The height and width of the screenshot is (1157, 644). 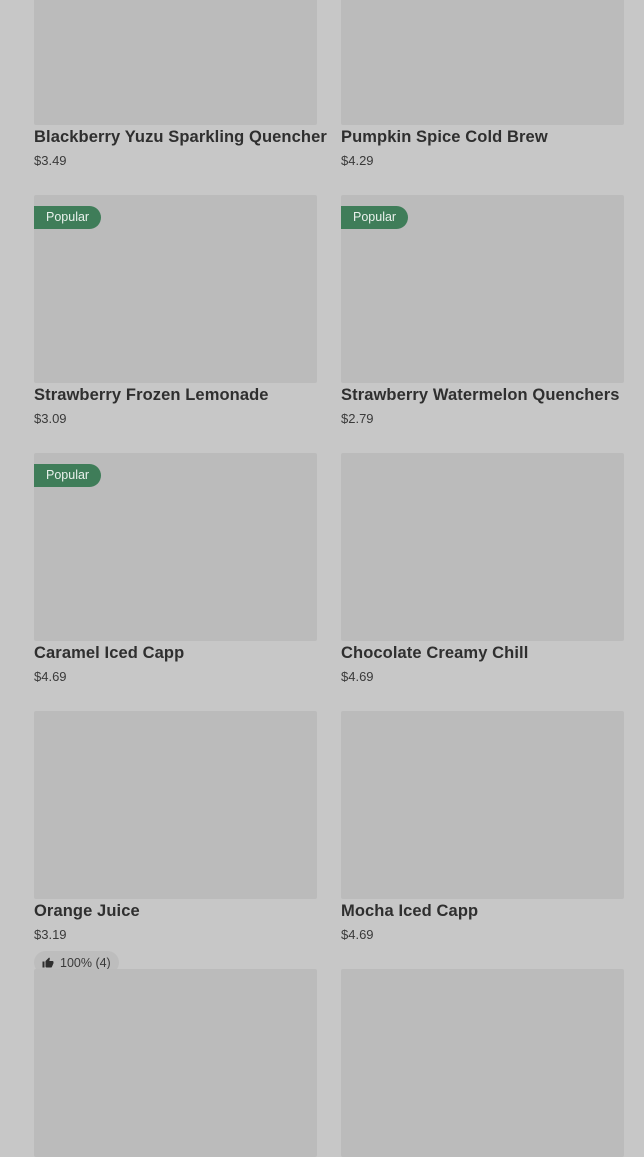 What do you see at coordinates (410, 911) in the screenshot?
I see `product-name: Mocha Iced Capp` at bounding box center [410, 911].